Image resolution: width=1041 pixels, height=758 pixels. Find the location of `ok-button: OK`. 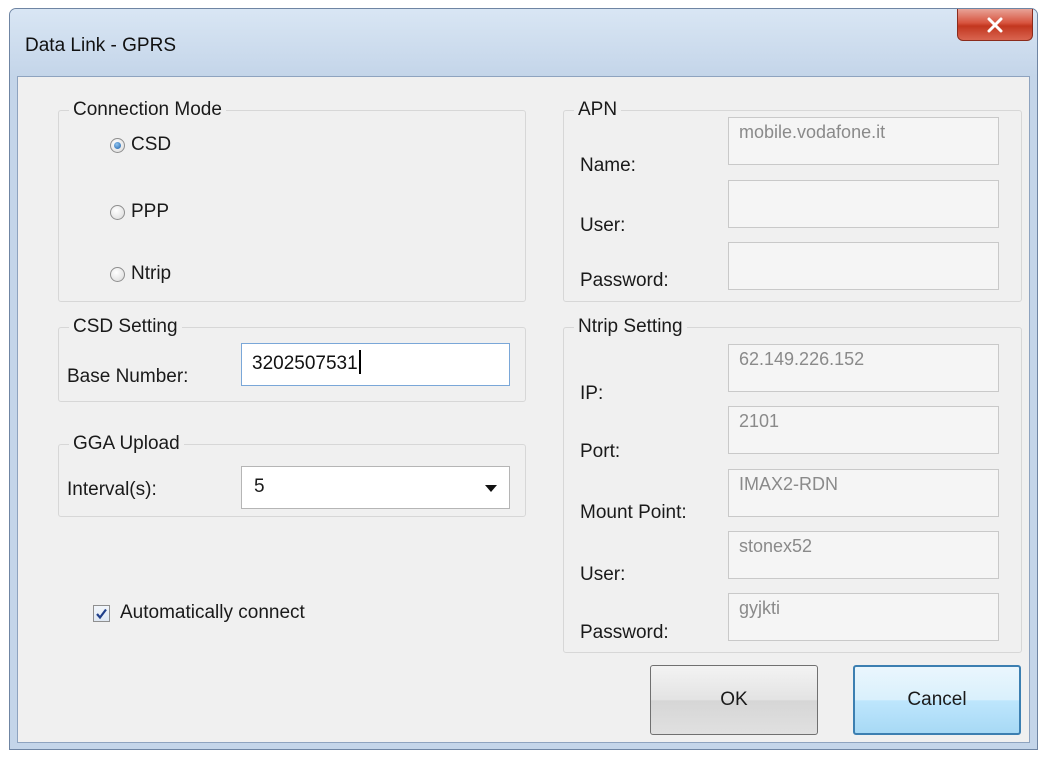

ok-button: OK is located at coordinates (734, 700).